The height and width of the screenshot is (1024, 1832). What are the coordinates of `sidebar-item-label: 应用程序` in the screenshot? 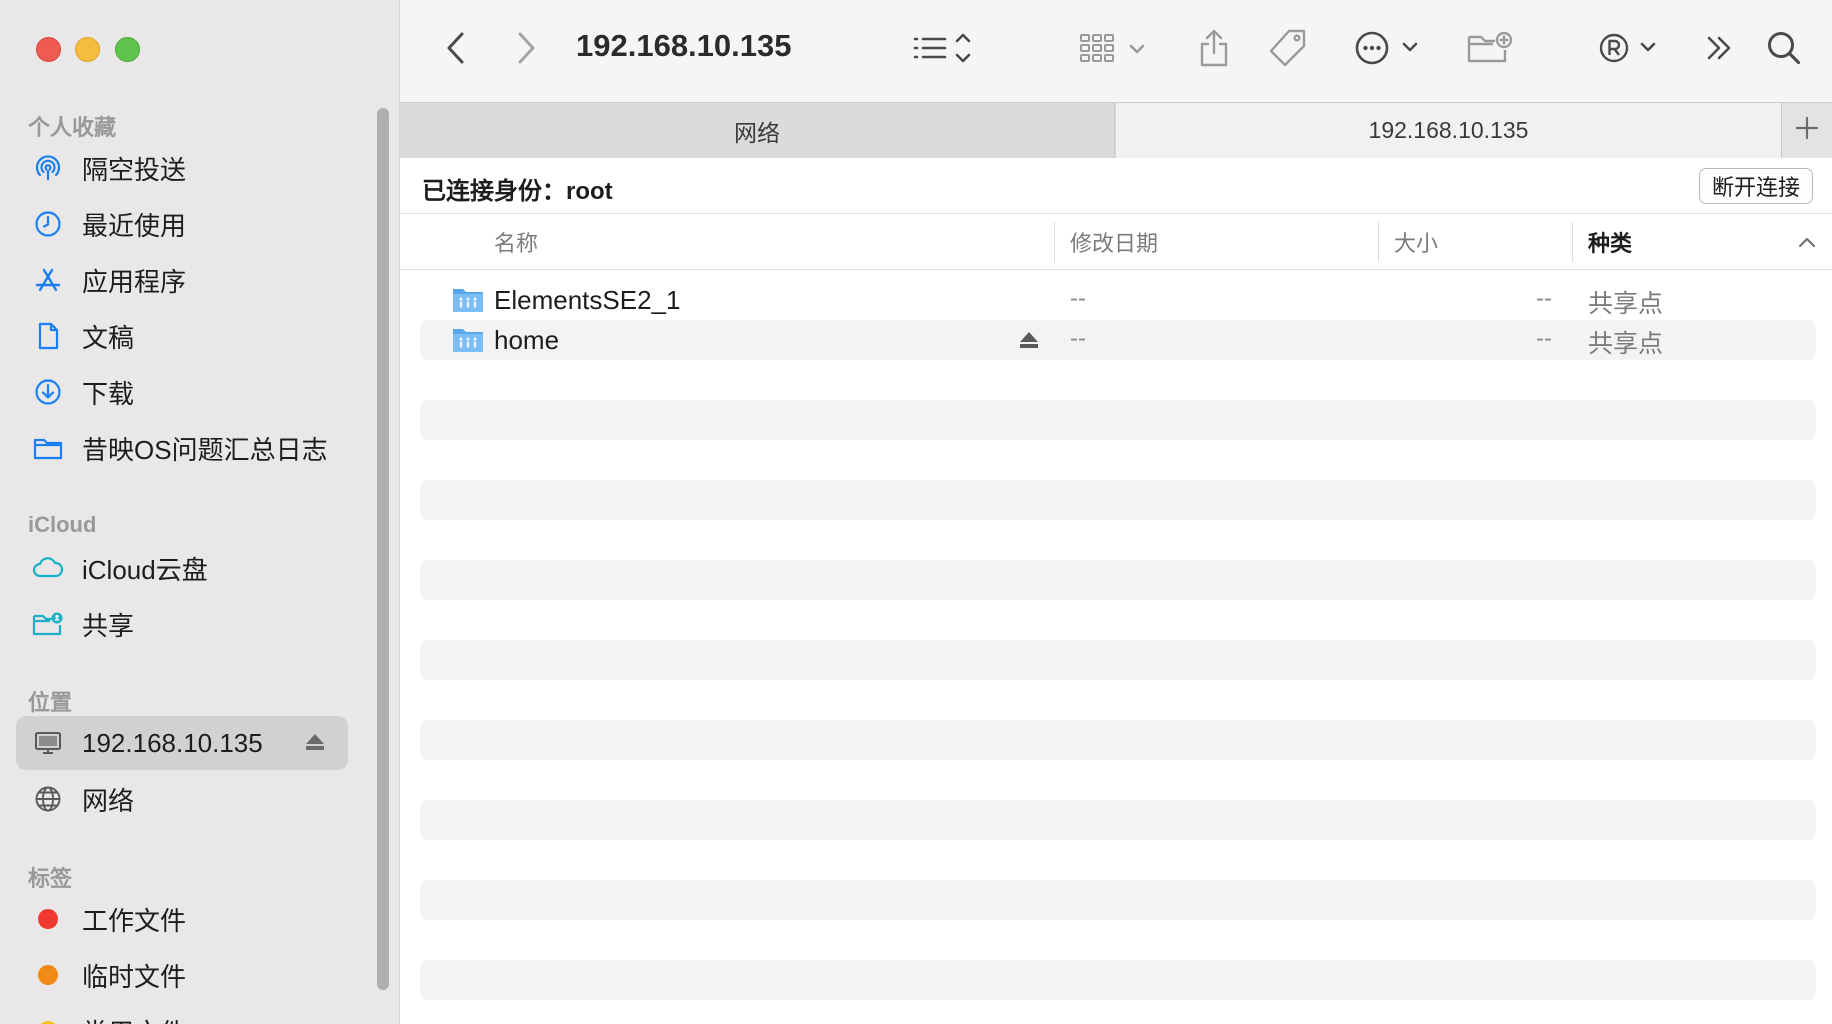 It's located at (134, 281).